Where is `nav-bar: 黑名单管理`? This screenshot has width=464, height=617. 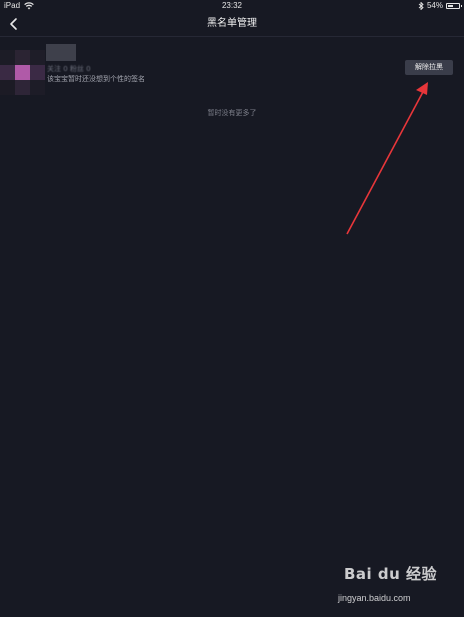 nav-bar: 黑名单管理 is located at coordinates (232, 24).